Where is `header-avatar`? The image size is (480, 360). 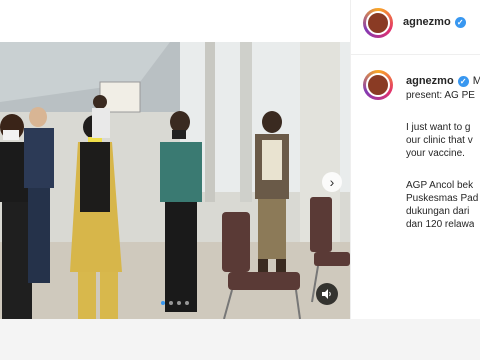
header-avatar is located at coordinates (378, 23).